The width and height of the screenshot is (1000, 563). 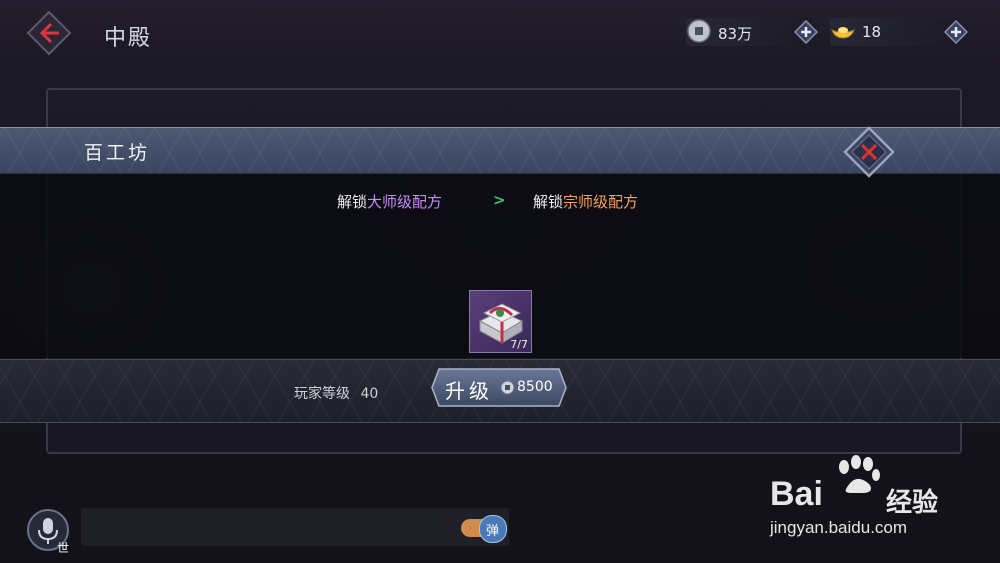 What do you see at coordinates (843, 33) in the screenshot?
I see `gold-ingot-icon` at bounding box center [843, 33].